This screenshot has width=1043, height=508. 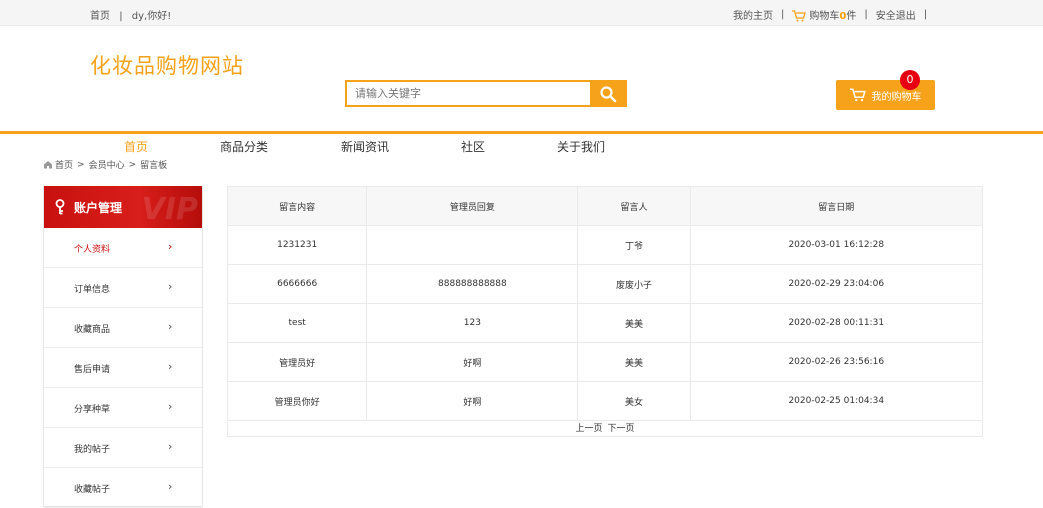 What do you see at coordinates (589, 429) in the screenshot?
I see `prev-page-link: 上一页` at bounding box center [589, 429].